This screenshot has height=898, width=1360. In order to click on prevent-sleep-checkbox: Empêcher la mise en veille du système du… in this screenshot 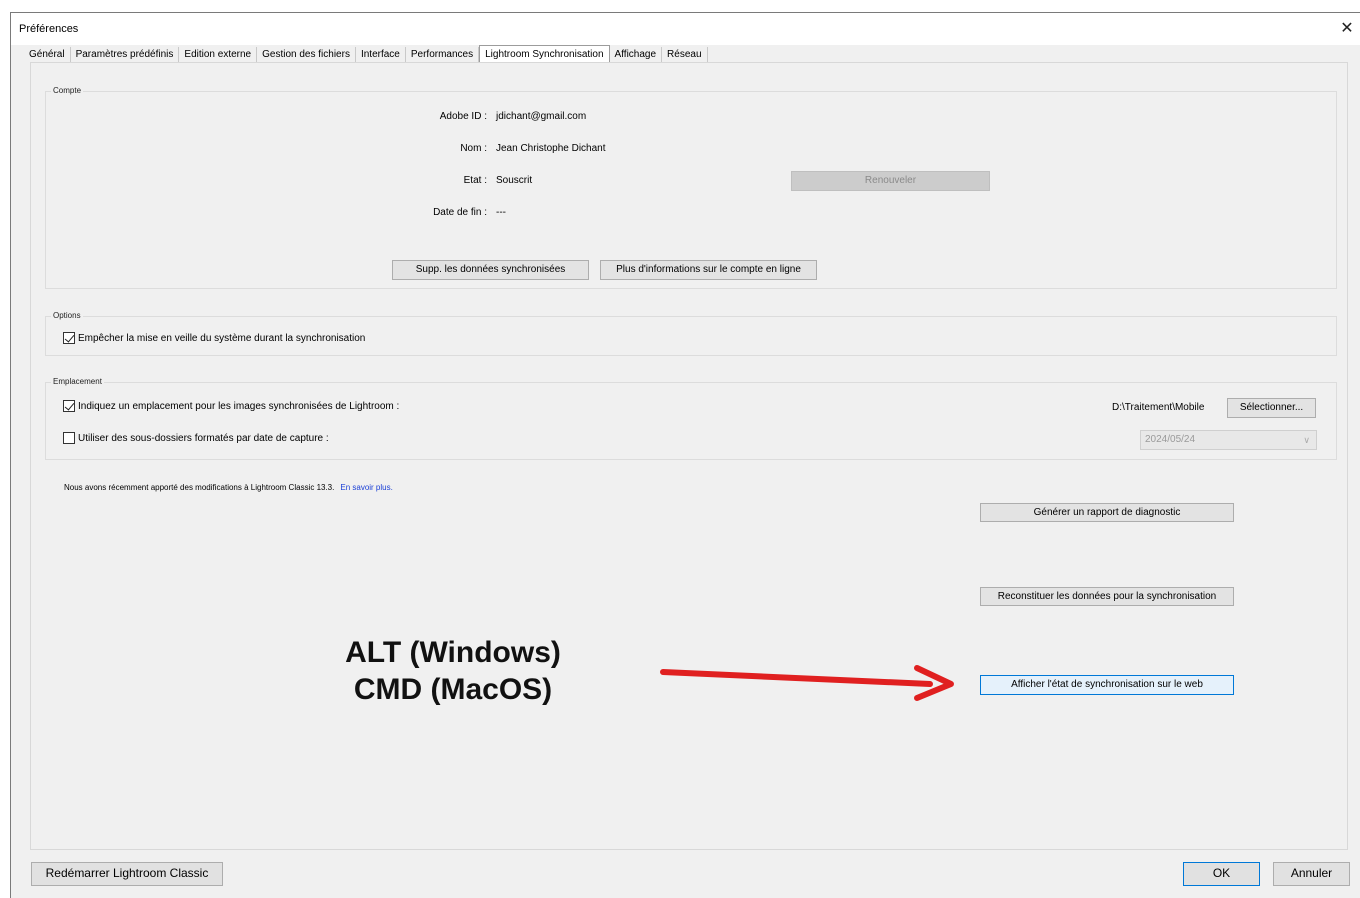, I will do `click(214, 338)`.